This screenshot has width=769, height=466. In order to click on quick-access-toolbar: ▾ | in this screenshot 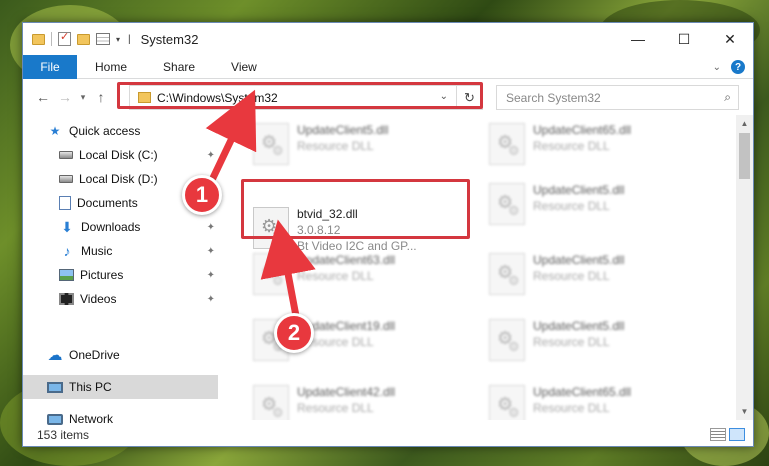, I will do `click(81, 38)`.